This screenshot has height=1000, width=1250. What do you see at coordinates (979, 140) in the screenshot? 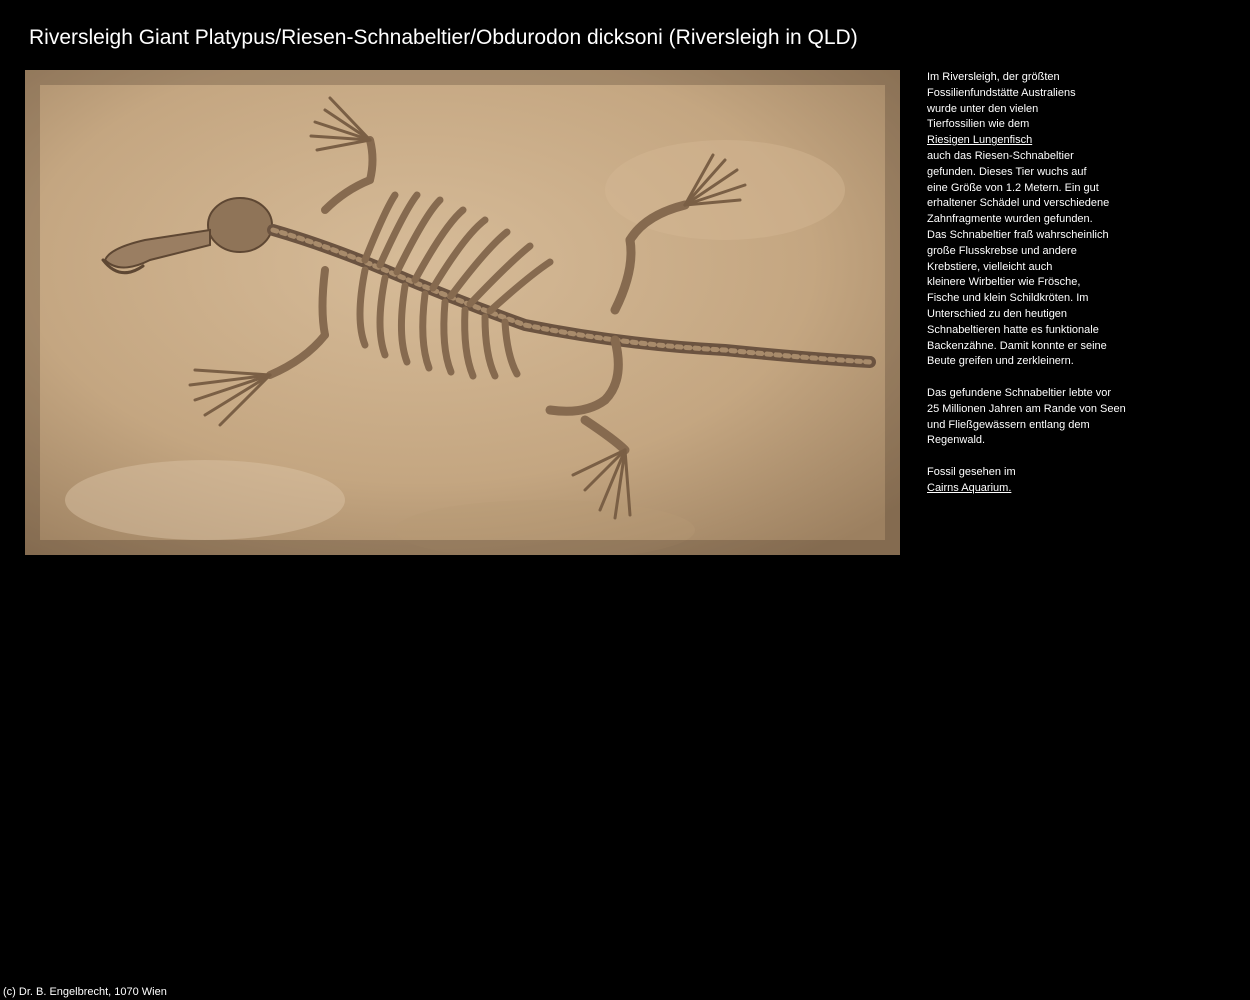
I see `link-riesigen-lungenfisch: Riesigen Lungenfisch` at bounding box center [979, 140].